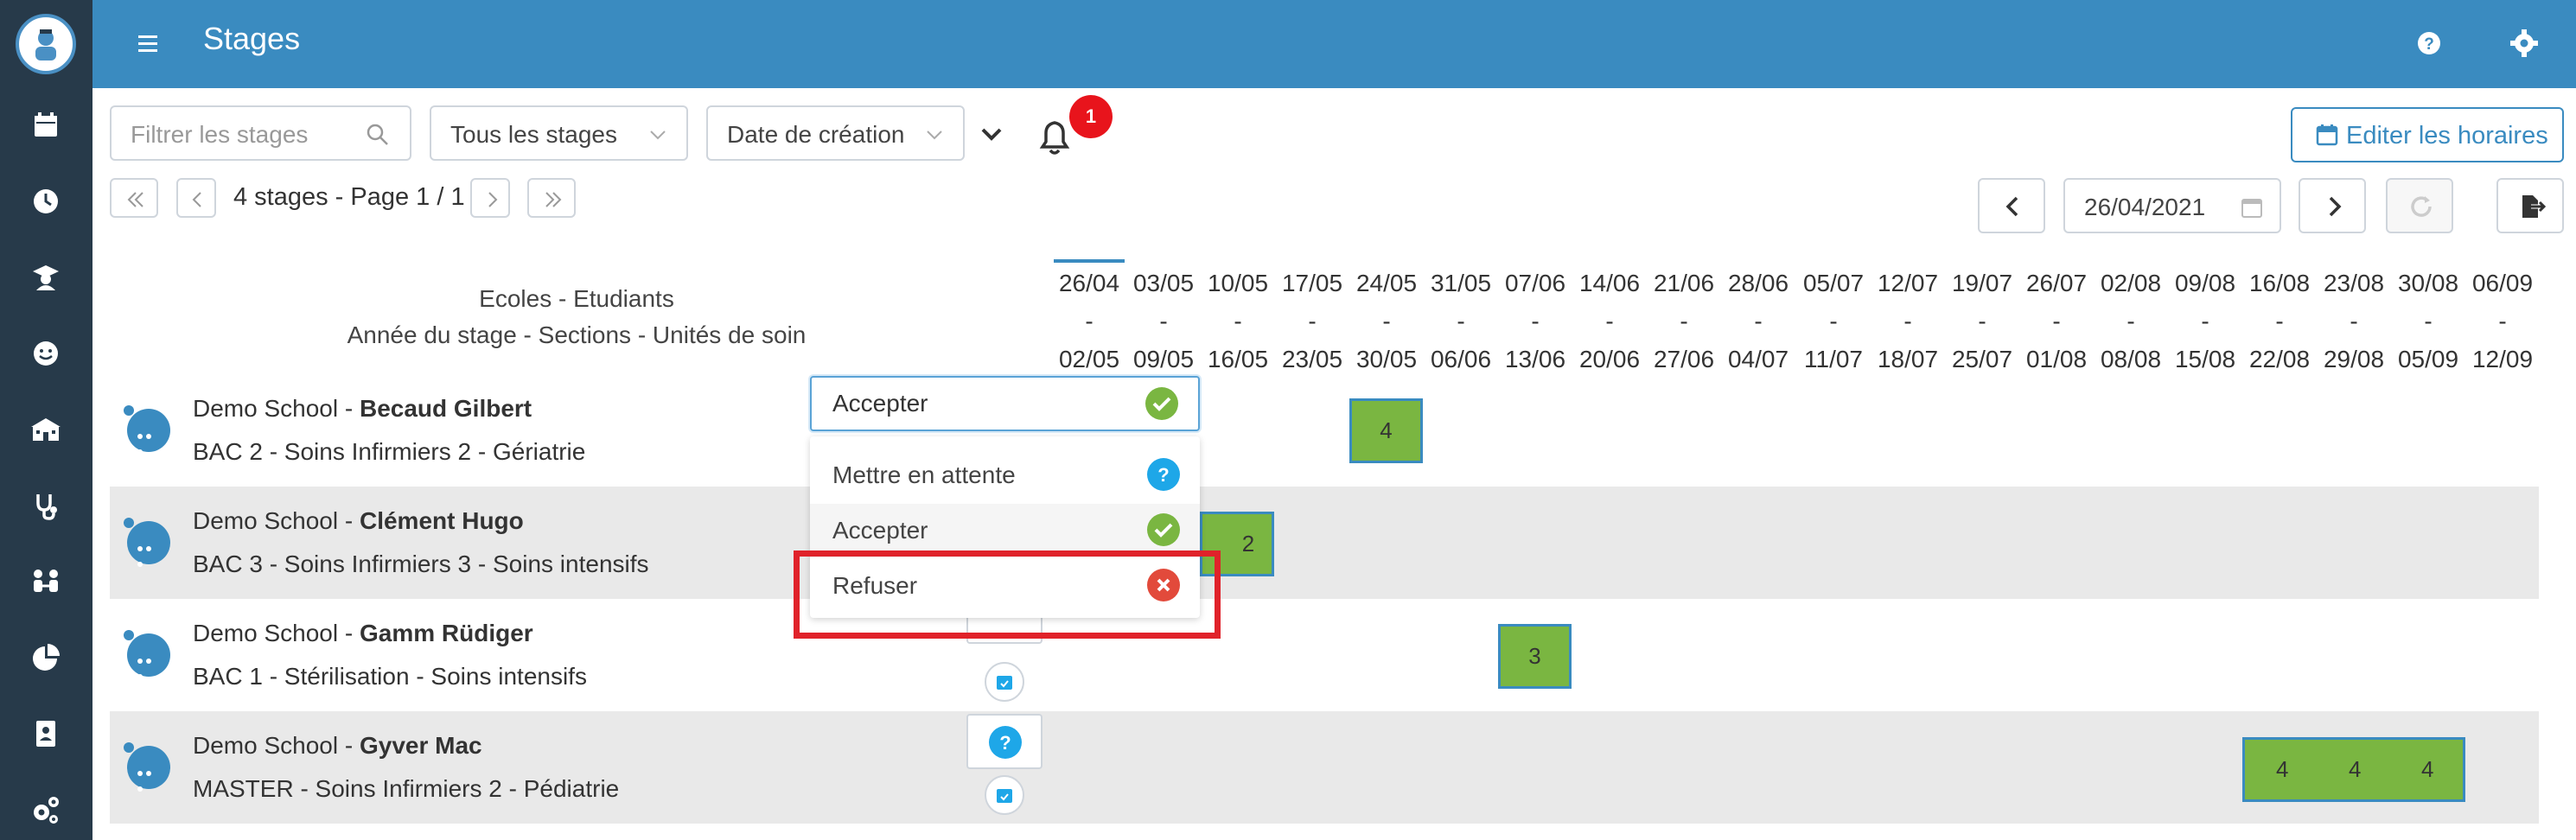  Describe the element at coordinates (2056, 283) in the screenshot. I see `week-start-date: 26/07` at that location.